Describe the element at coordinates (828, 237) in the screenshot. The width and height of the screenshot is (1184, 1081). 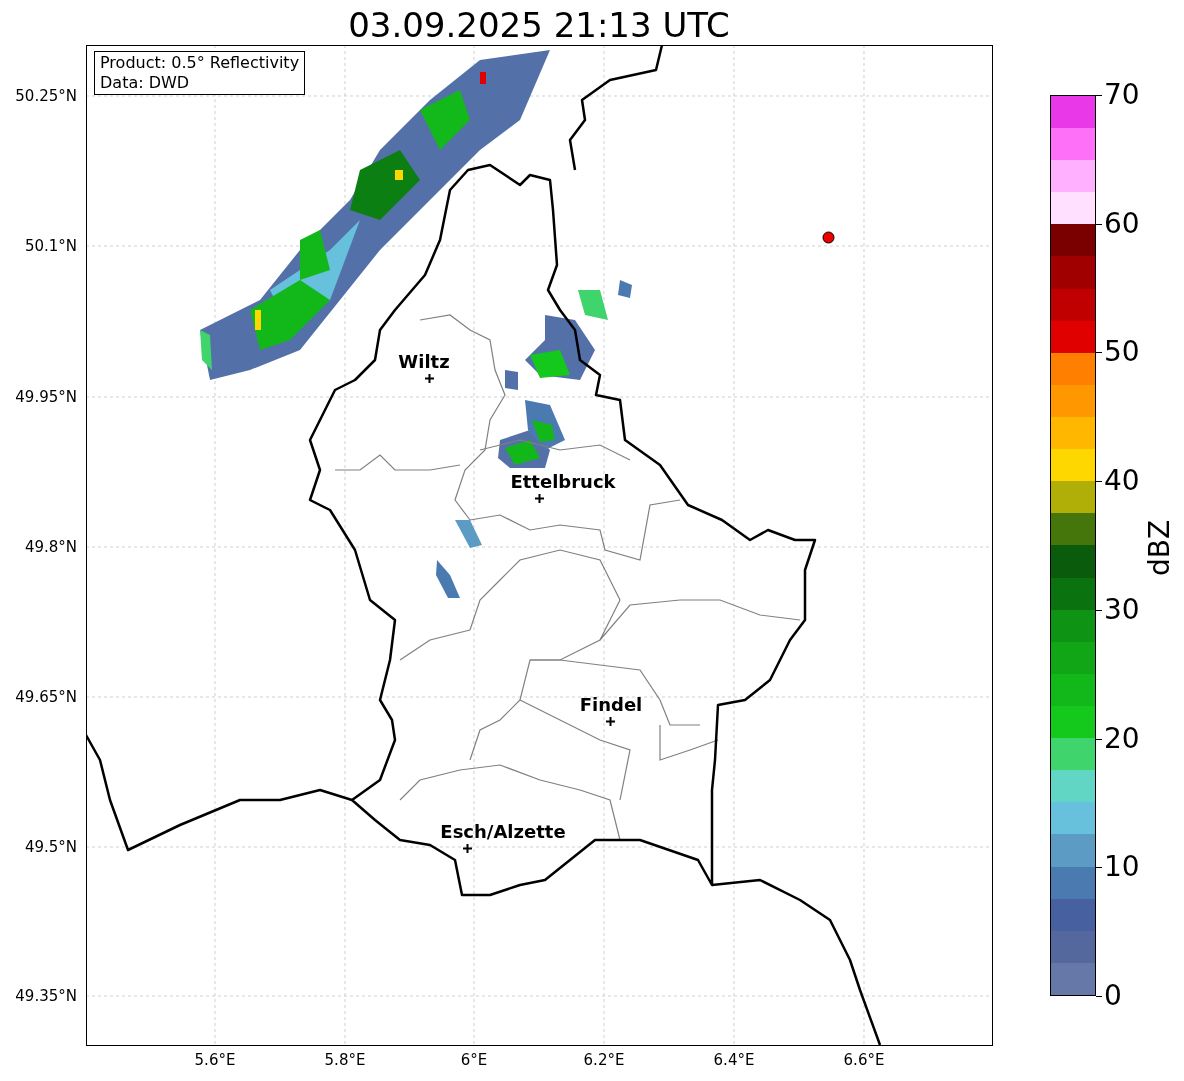
I see `location-dot-icon` at that location.